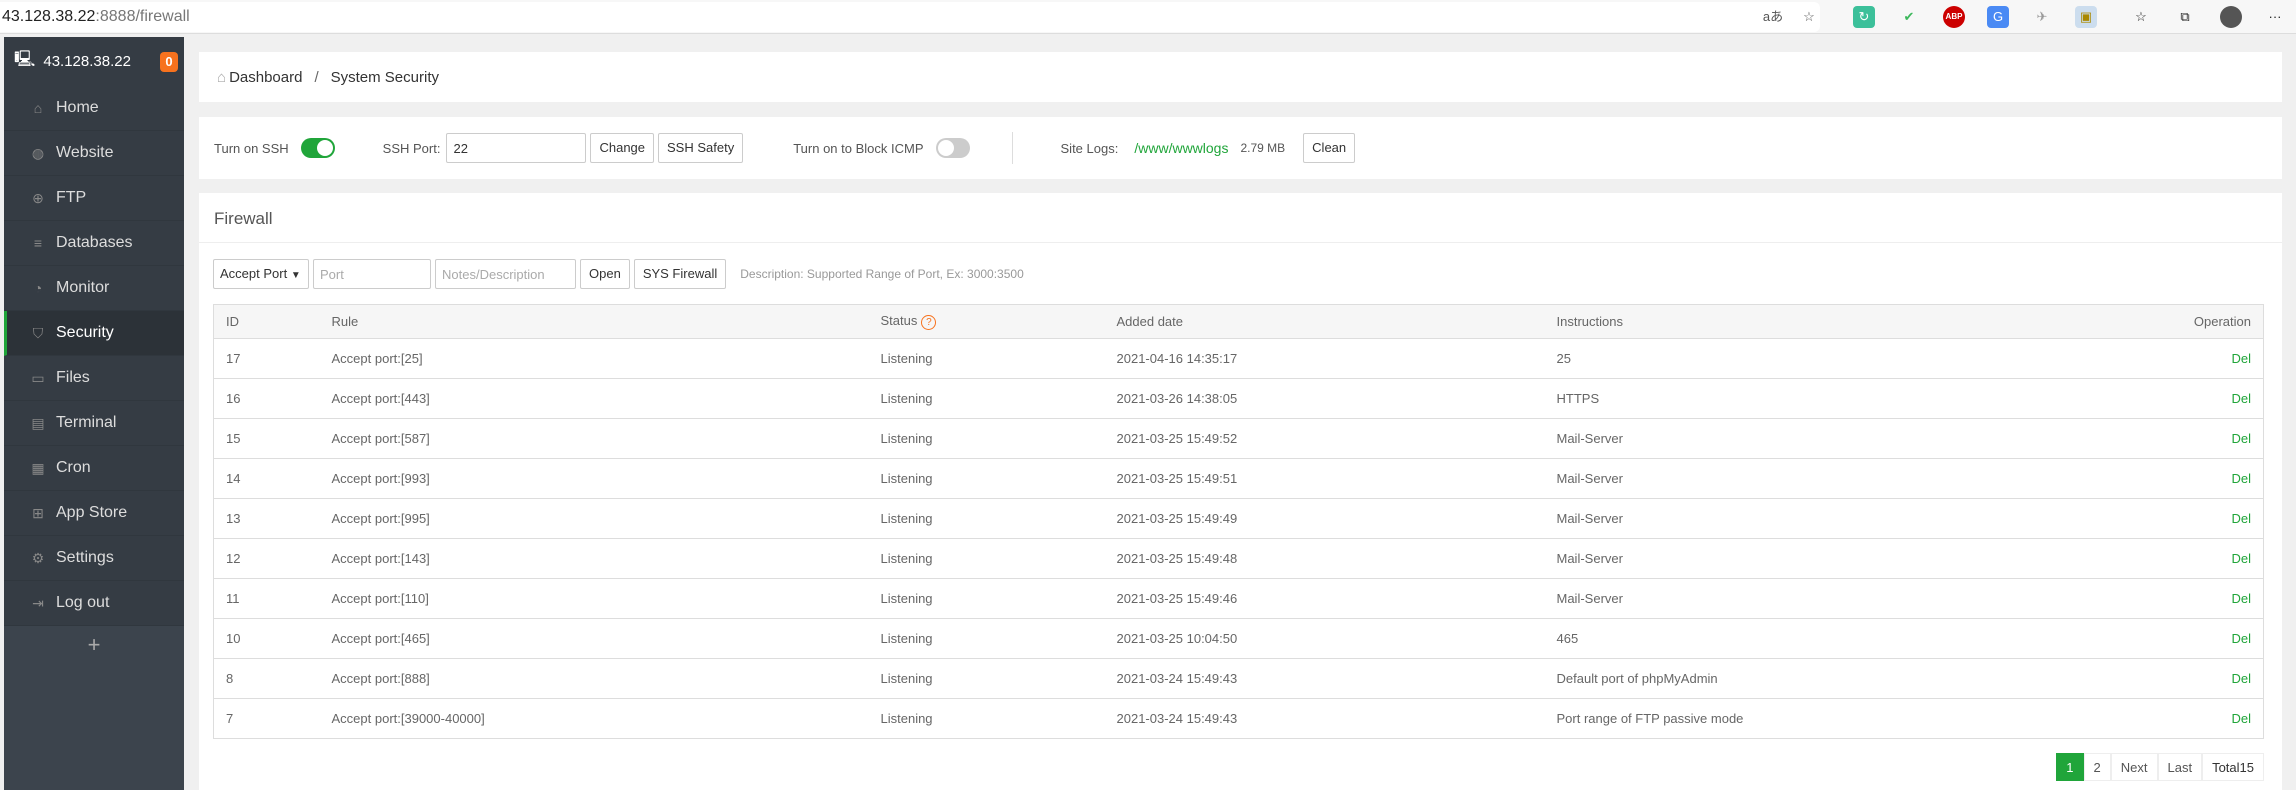 The image size is (2296, 790). What do you see at coordinates (1324, 638) in the screenshot?
I see `cell-added-date: 2021-03-25 10:04:50` at bounding box center [1324, 638].